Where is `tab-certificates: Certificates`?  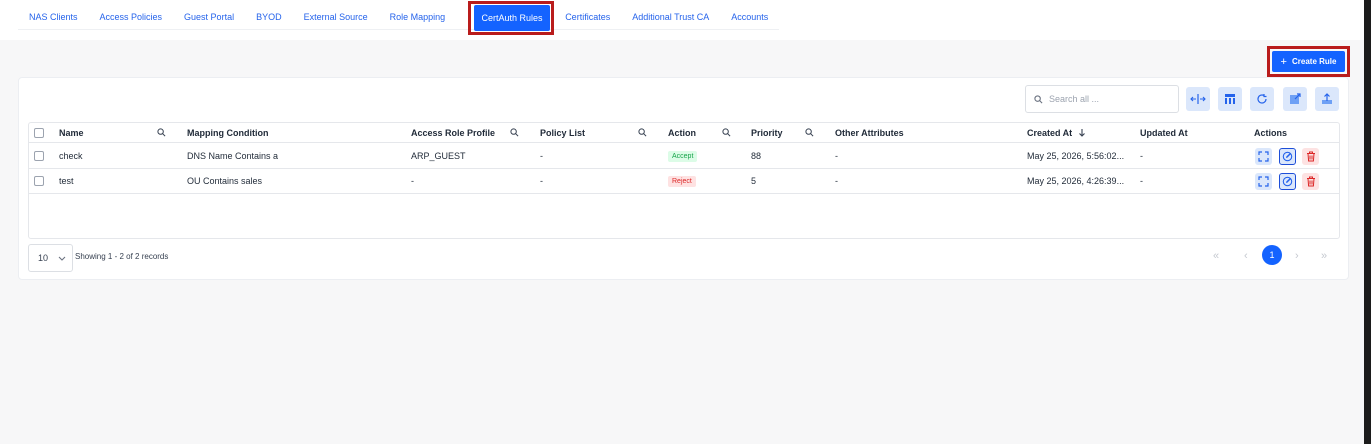
tab-certificates: Certificates is located at coordinates (587, 15).